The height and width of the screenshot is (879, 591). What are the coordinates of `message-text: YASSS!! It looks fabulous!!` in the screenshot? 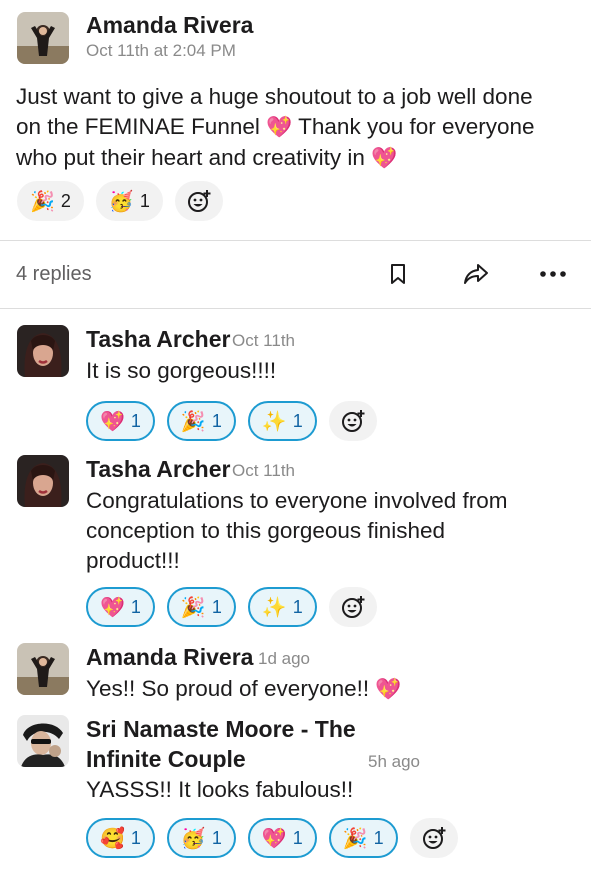 It's located at (220, 789).